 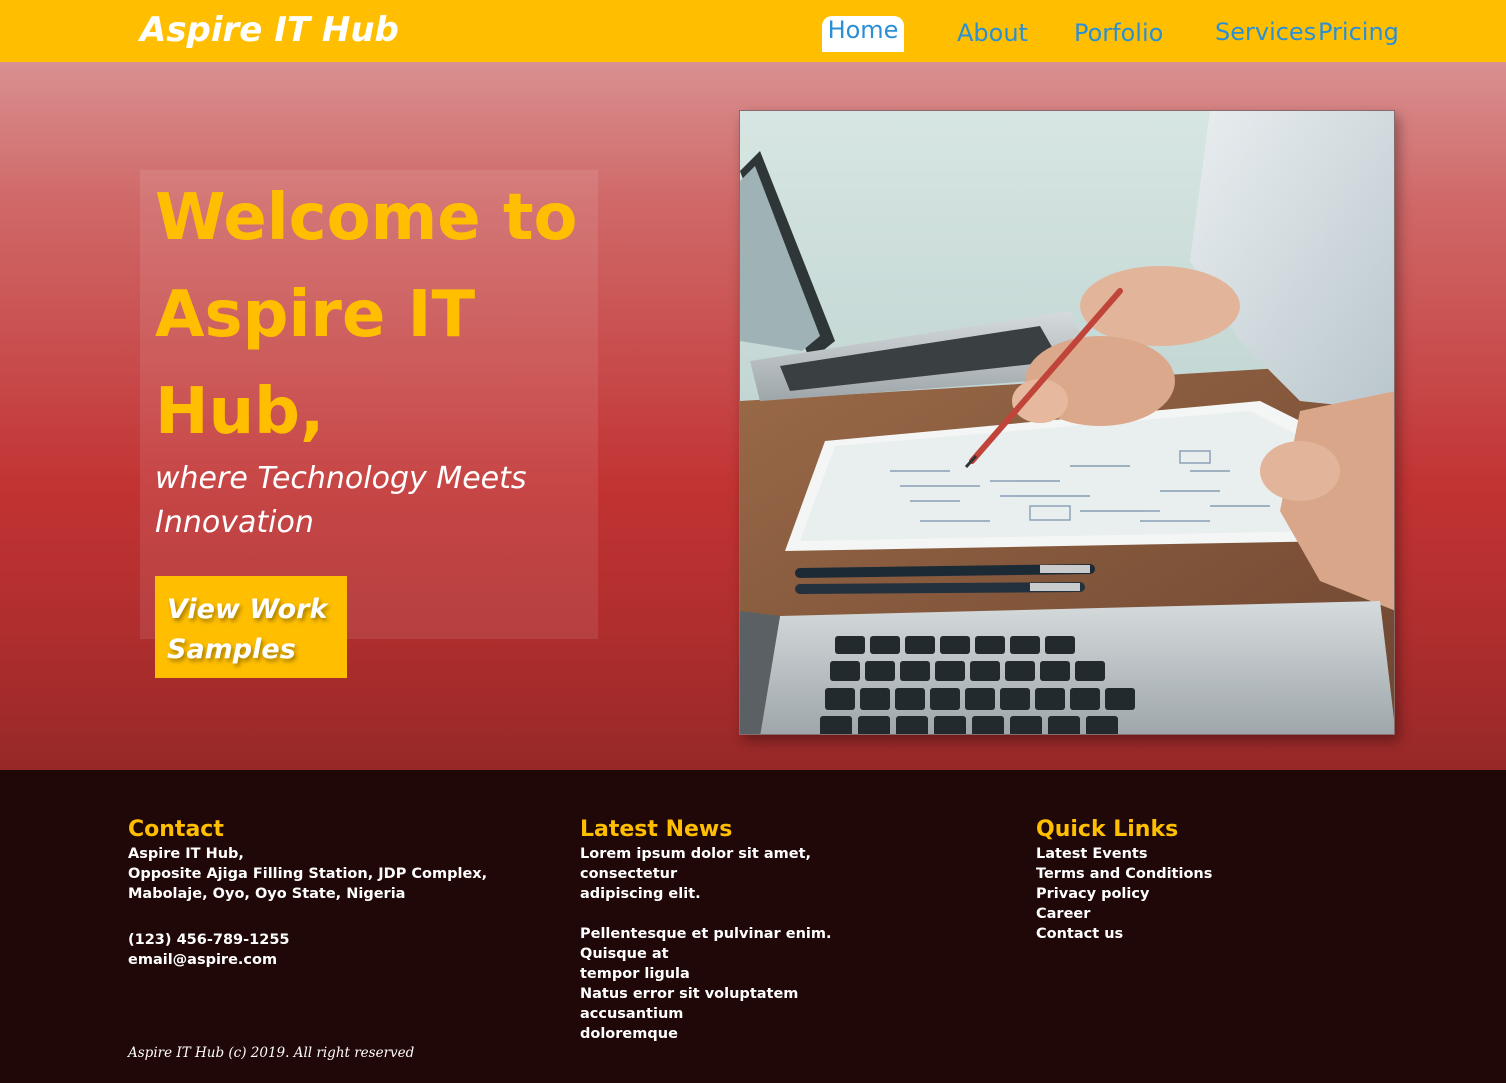 What do you see at coordinates (635, 974) in the screenshot?
I see `news-item: tempor ligula` at bounding box center [635, 974].